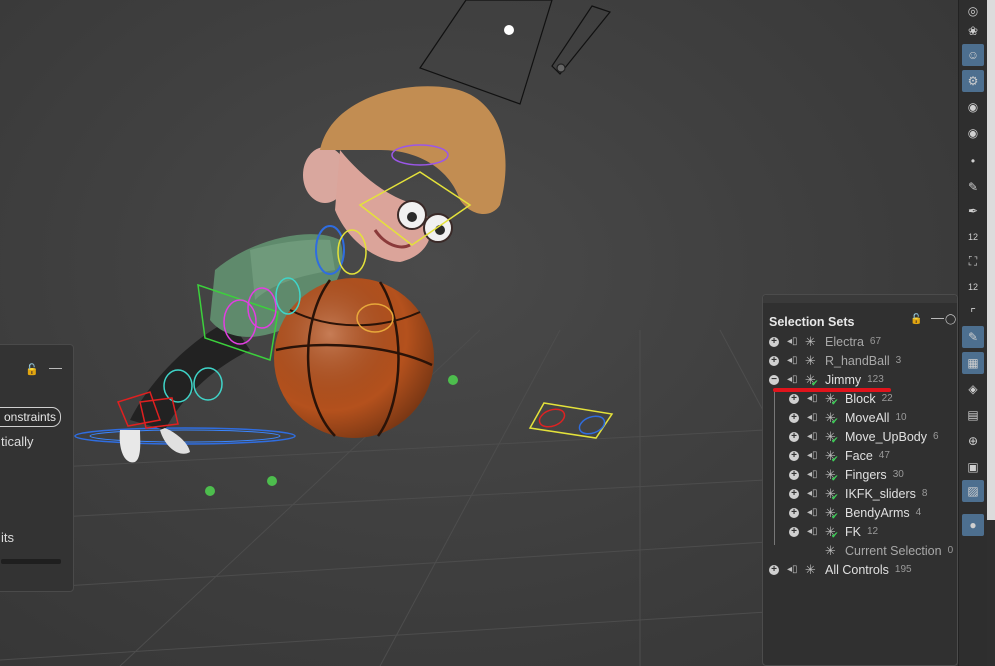  Describe the element at coordinates (880, 493) in the screenshot. I see `selection-set-name: IKFK_sliders` at that location.